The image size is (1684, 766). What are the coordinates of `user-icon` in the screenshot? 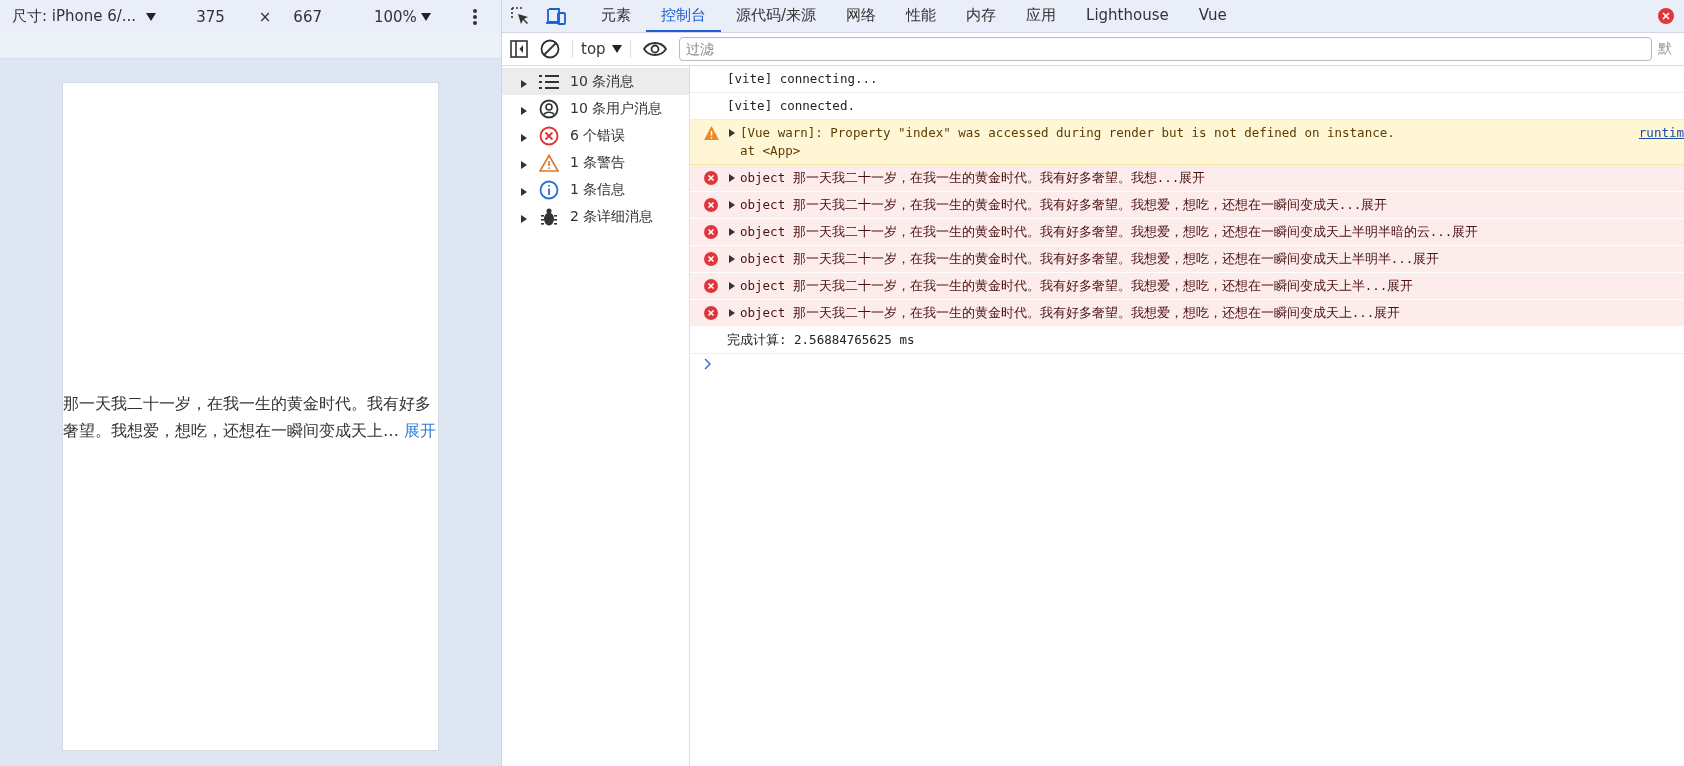 It's located at (549, 108).